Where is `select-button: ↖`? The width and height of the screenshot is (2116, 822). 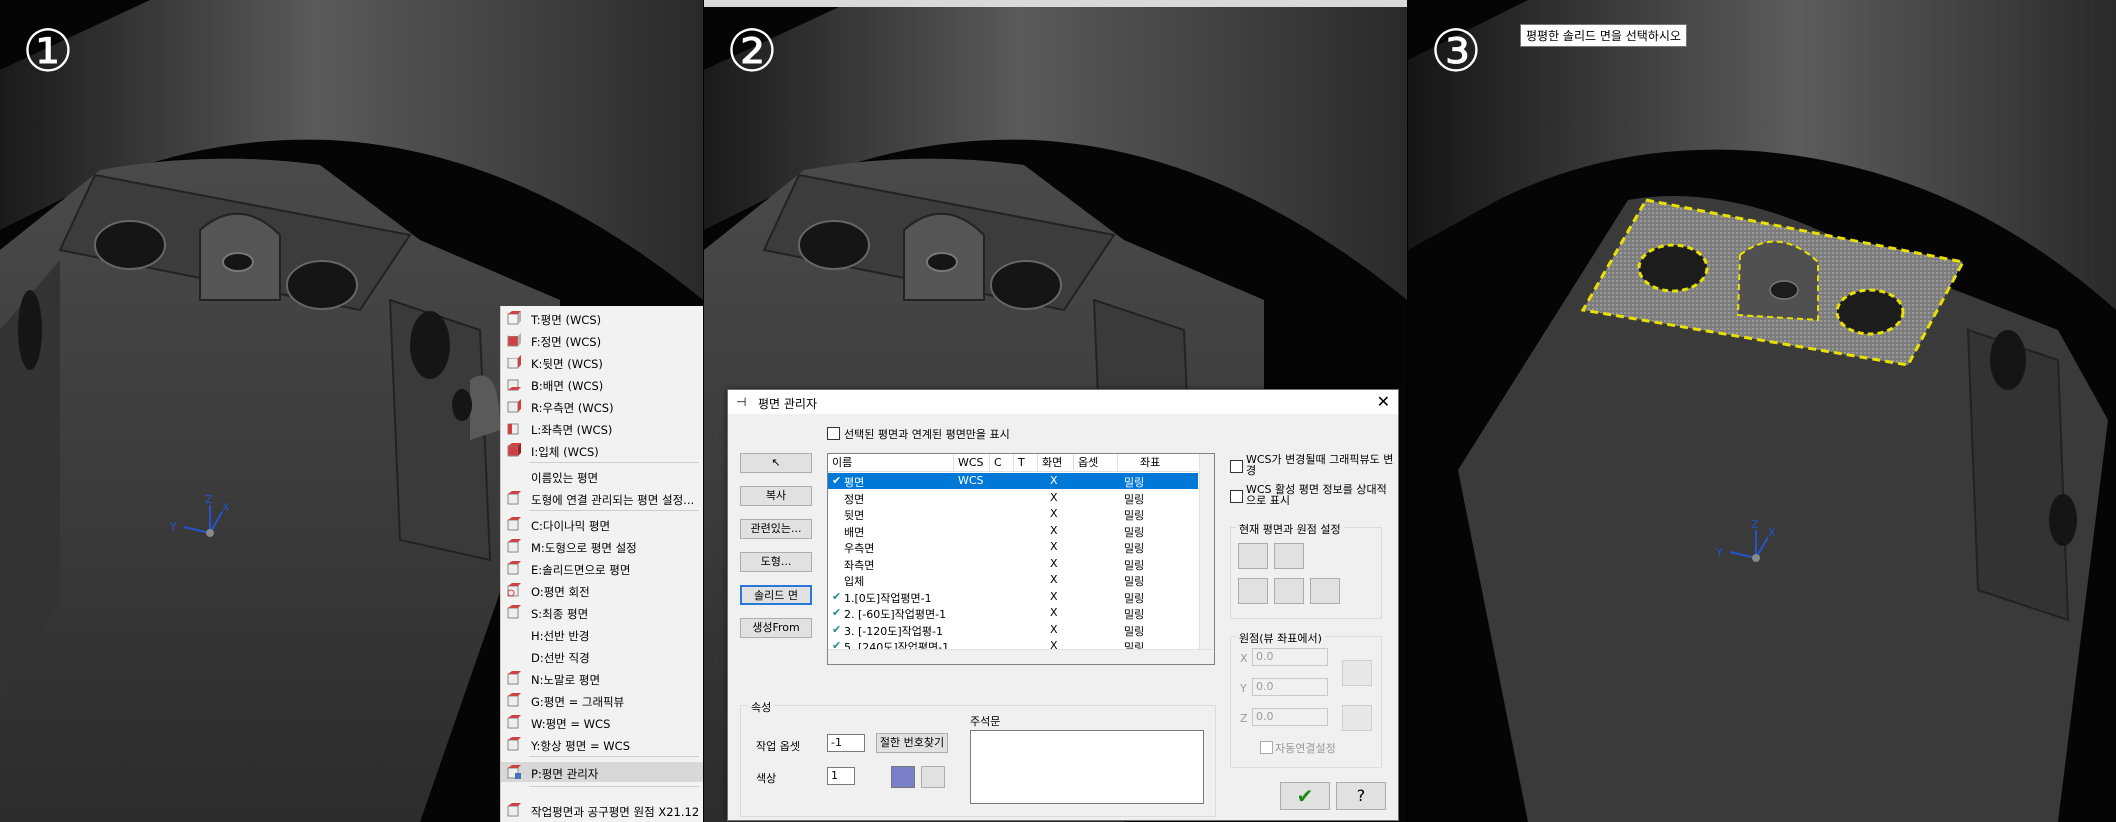 select-button: ↖ is located at coordinates (776, 463).